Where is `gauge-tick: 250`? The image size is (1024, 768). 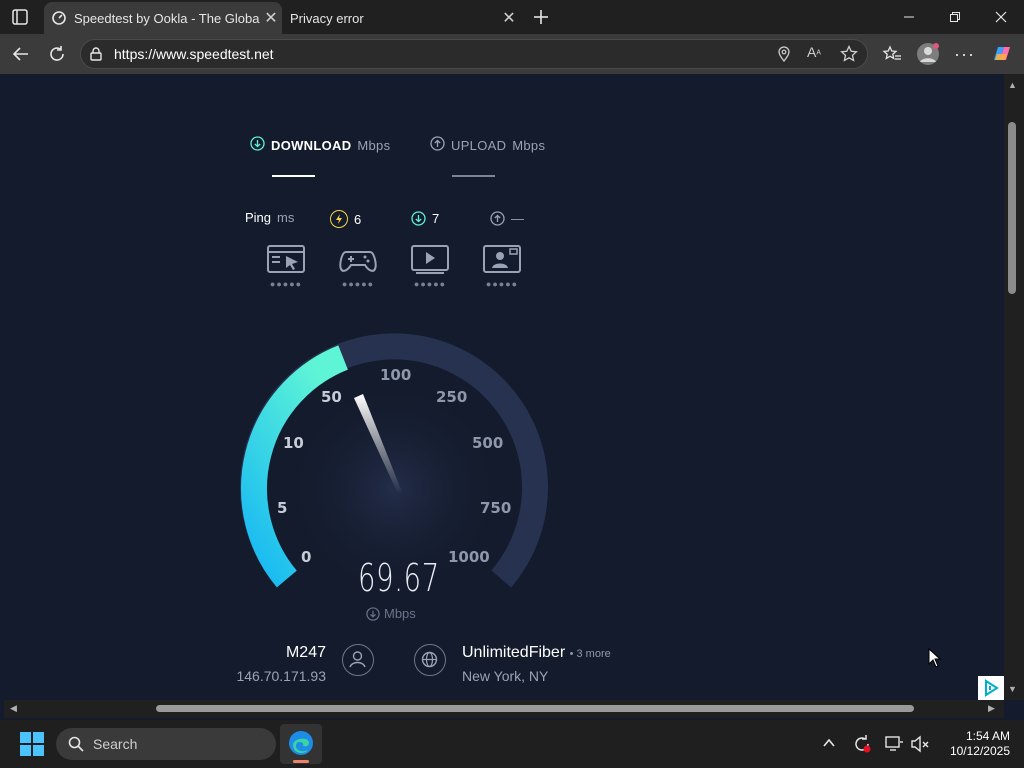
gauge-tick: 250 is located at coordinates (451, 397).